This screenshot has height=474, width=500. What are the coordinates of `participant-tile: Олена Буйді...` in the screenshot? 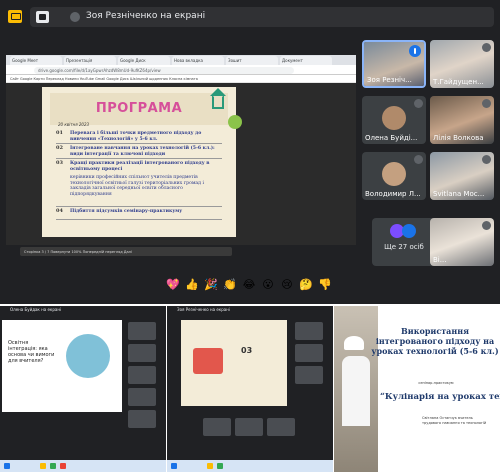 It's located at (394, 120).